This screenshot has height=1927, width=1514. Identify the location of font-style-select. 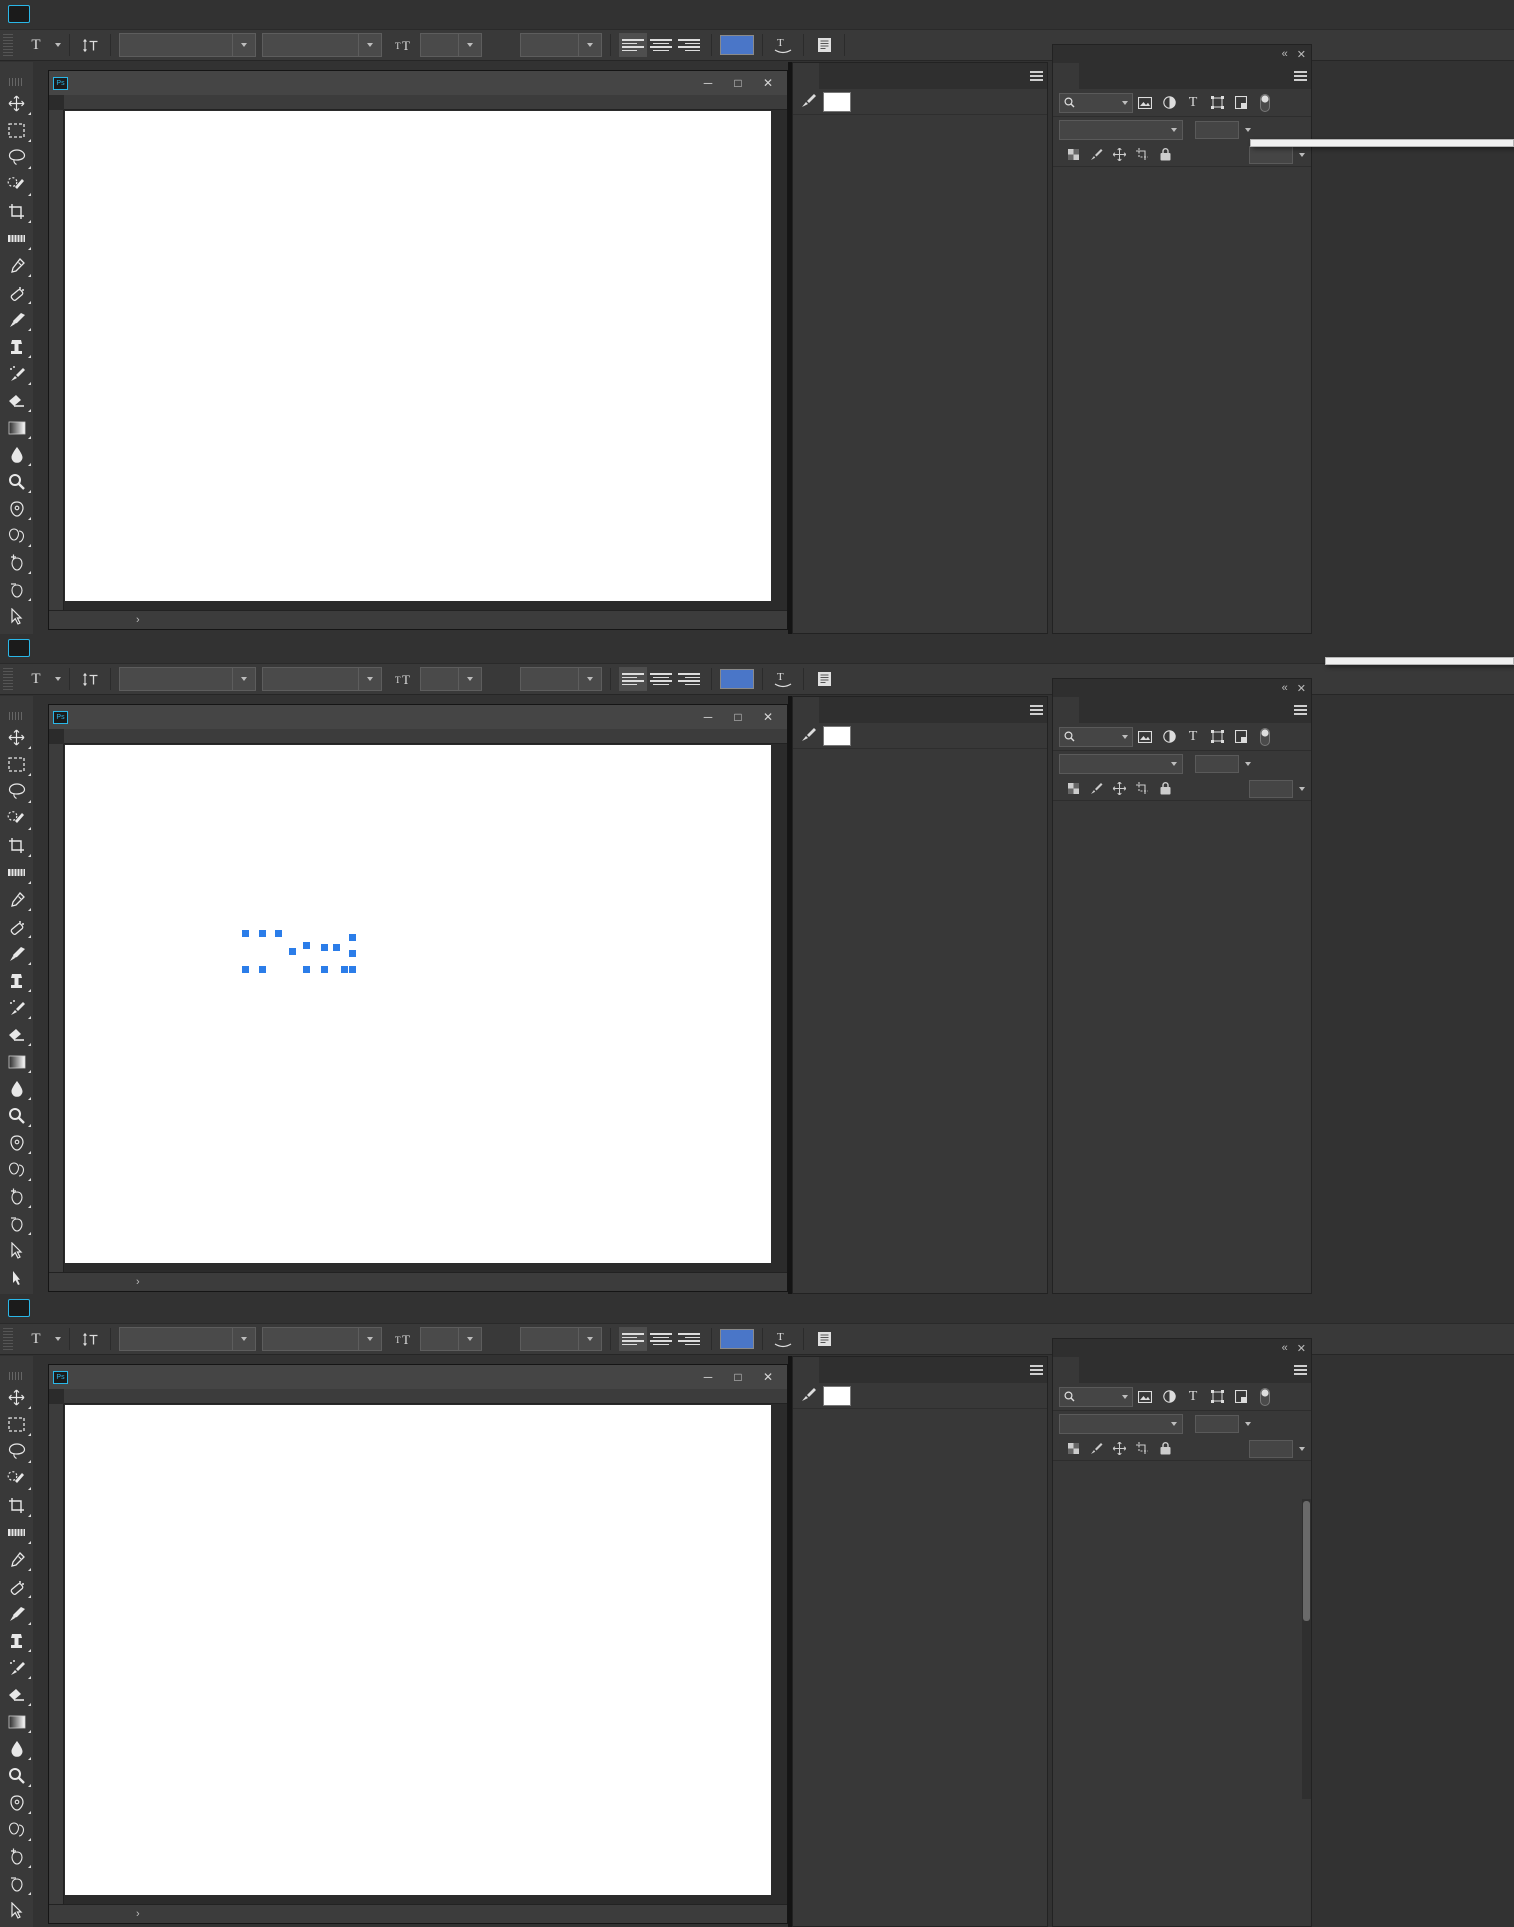
(322, 1339).